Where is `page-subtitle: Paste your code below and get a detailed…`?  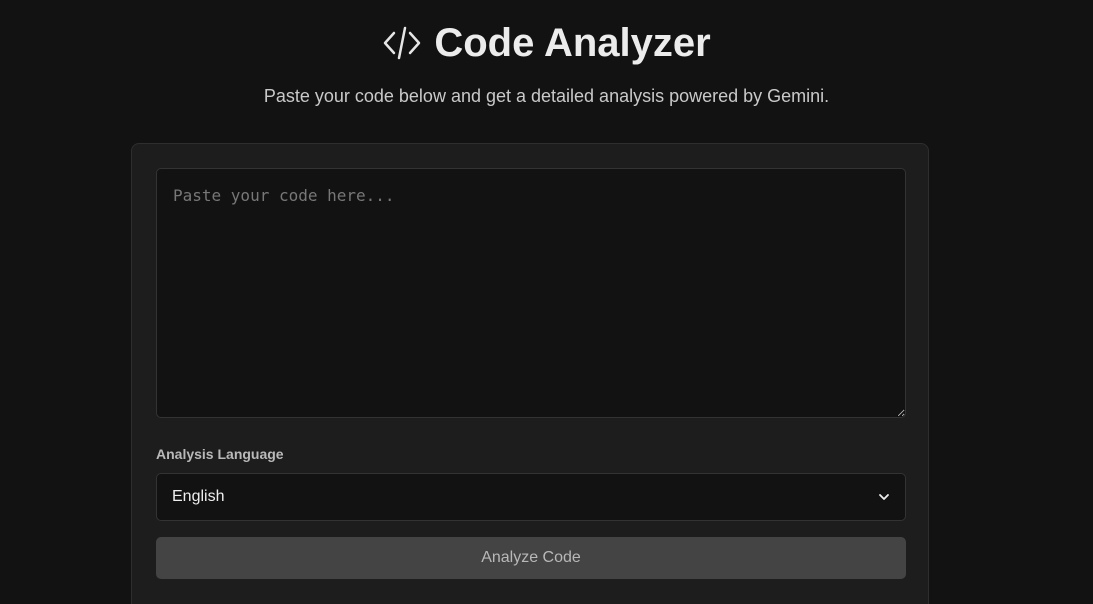
page-subtitle: Paste your code below and get a detailed… is located at coordinates (546, 96).